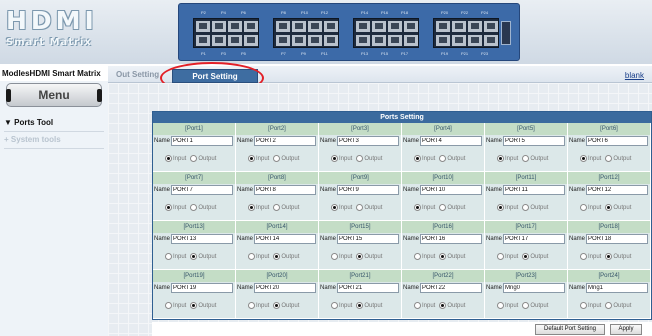 The width and height of the screenshot is (652, 336). I want to click on blank-link: blank, so click(634, 75).